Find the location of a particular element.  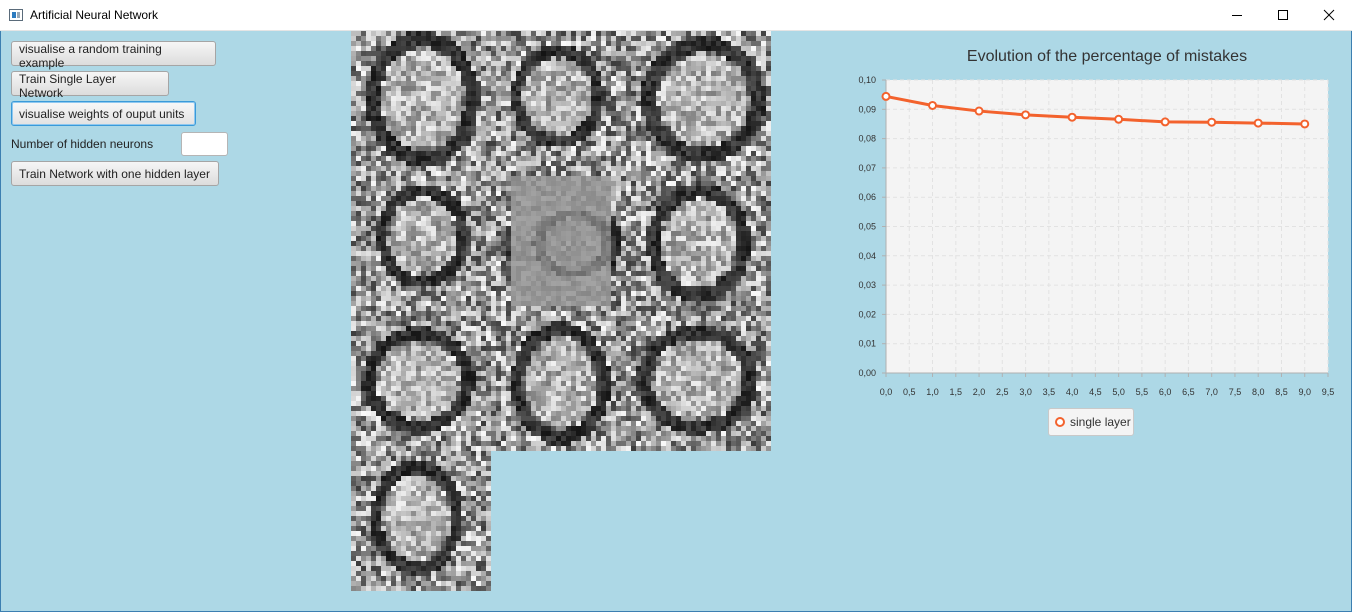

x-tick-label: 1,5 is located at coordinates (956, 392).